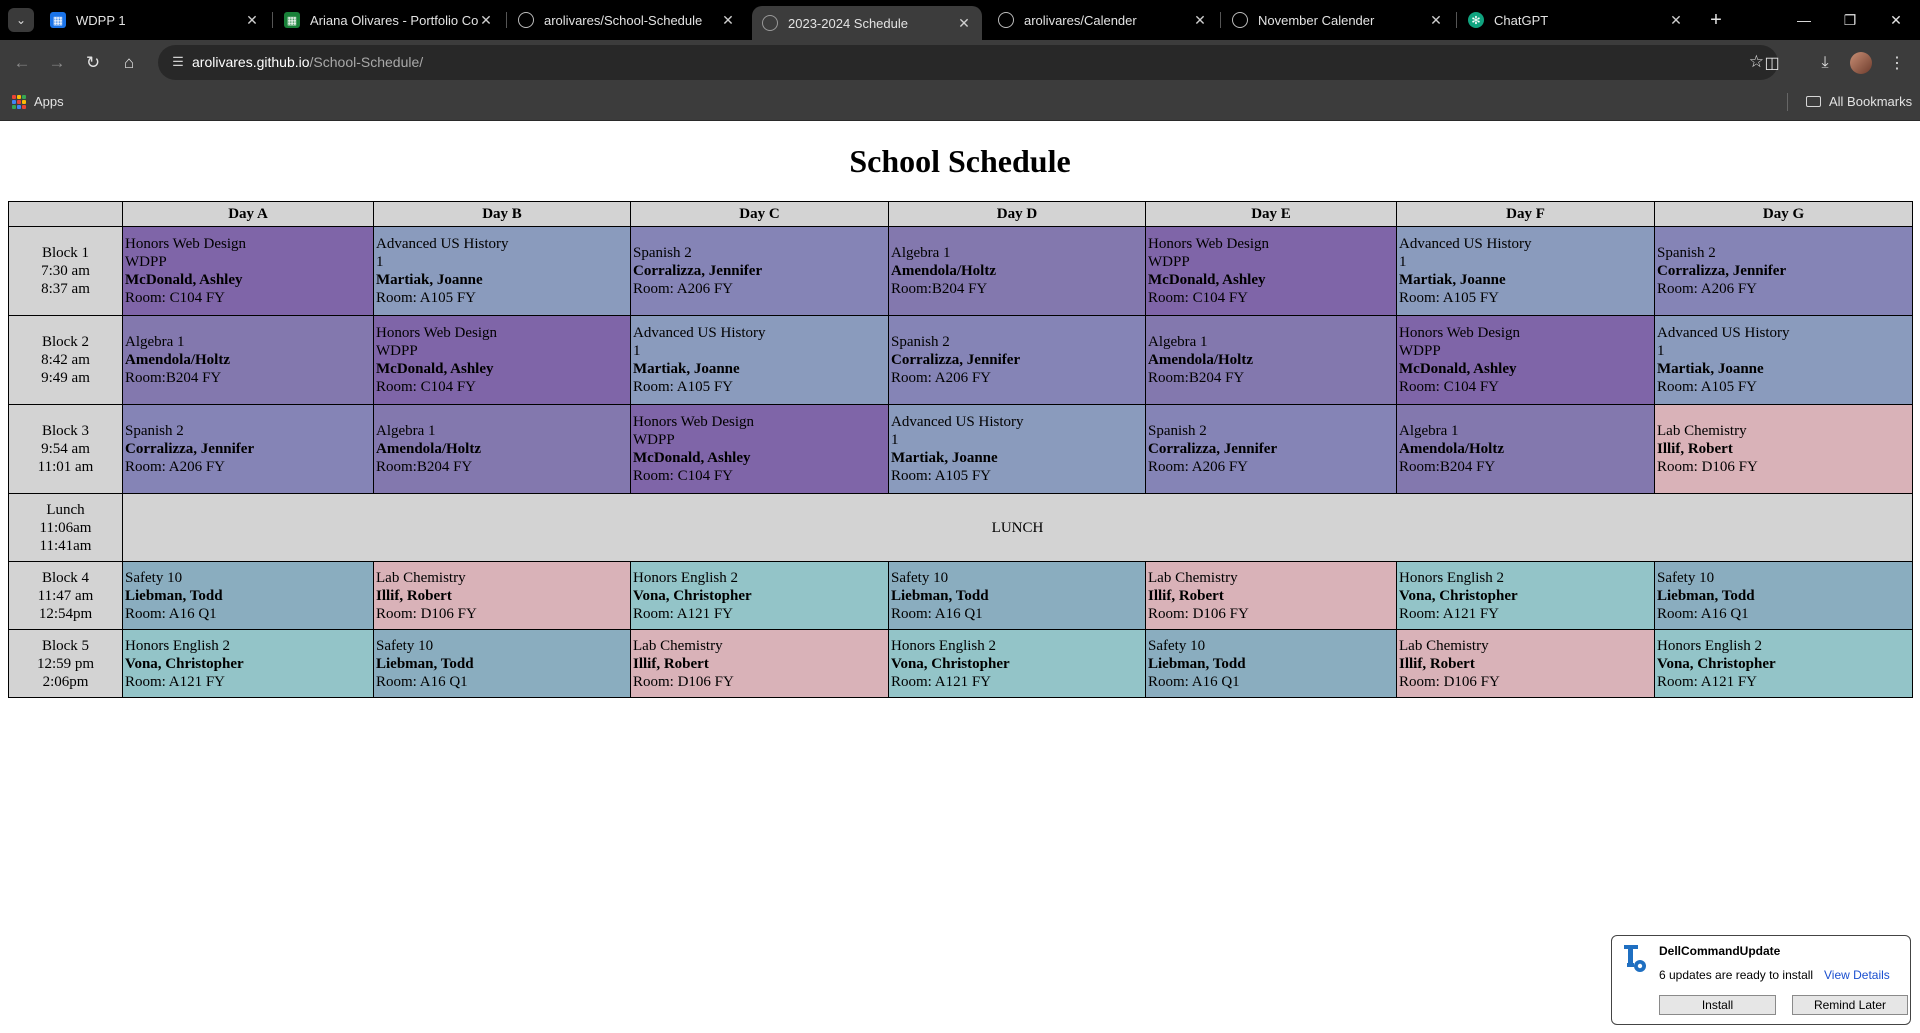  Describe the element at coordinates (1271, 214) in the screenshot. I see `day-header: Day E` at that location.